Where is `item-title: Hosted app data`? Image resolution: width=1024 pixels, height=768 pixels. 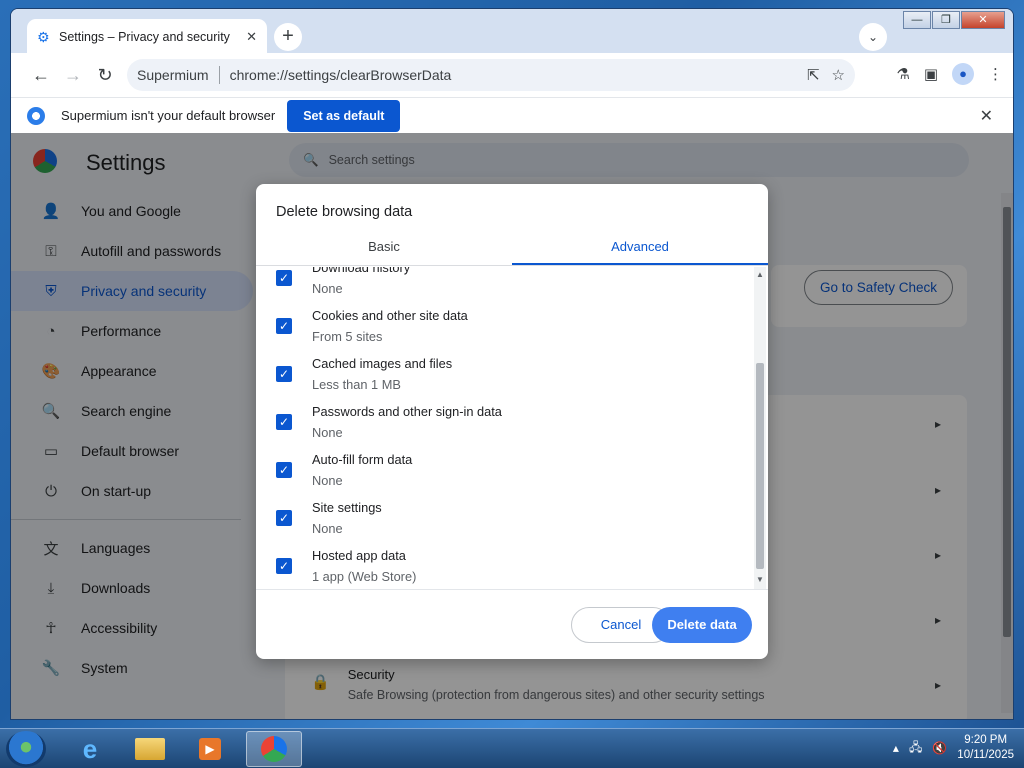 item-title: Hosted app data is located at coordinates (359, 555).